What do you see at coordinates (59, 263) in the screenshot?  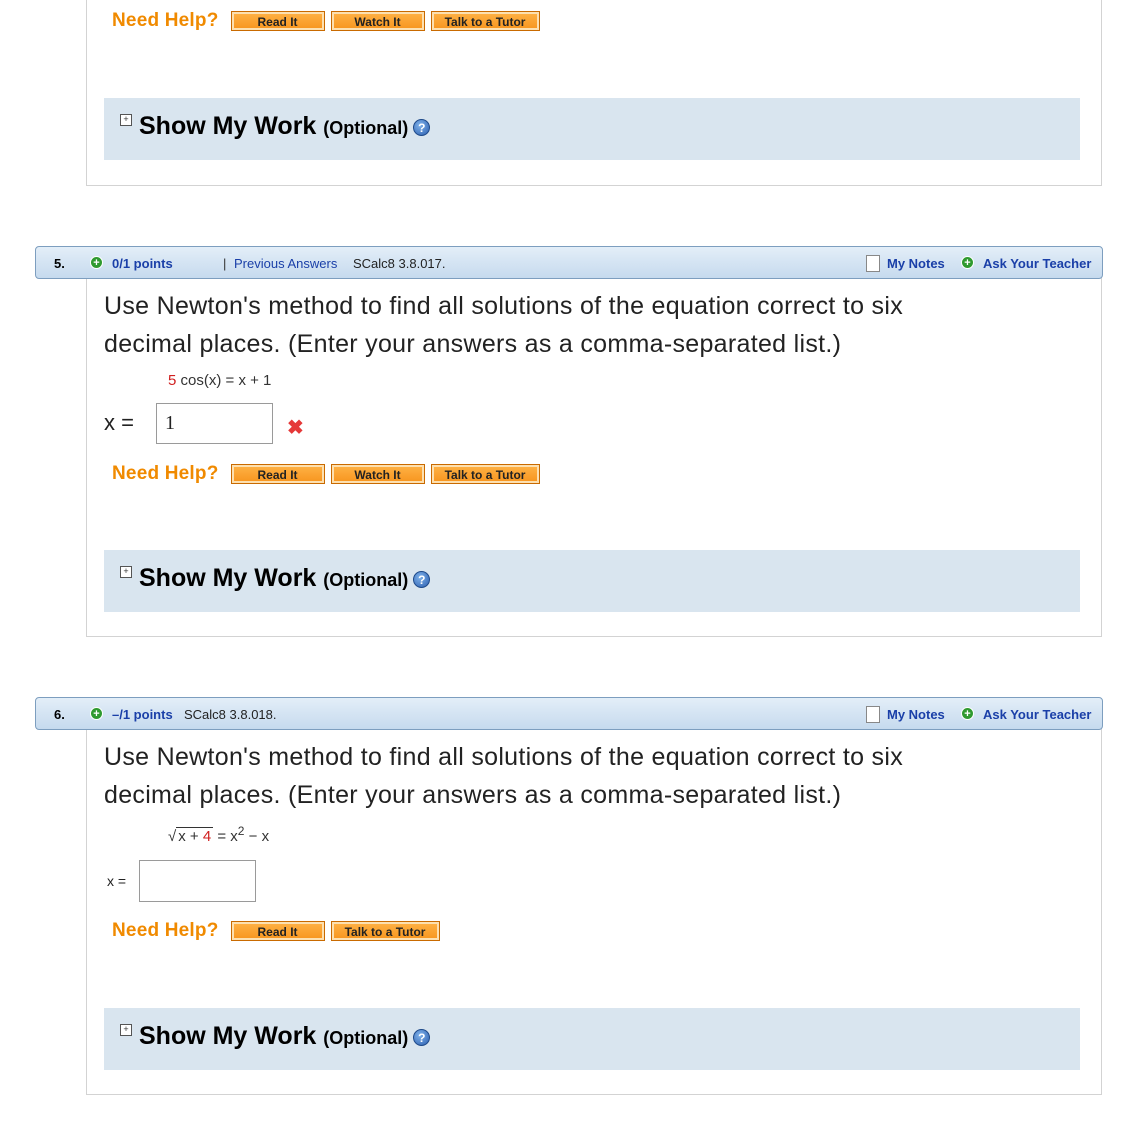 I see `question-number: 5.` at bounding box center [59, 263].